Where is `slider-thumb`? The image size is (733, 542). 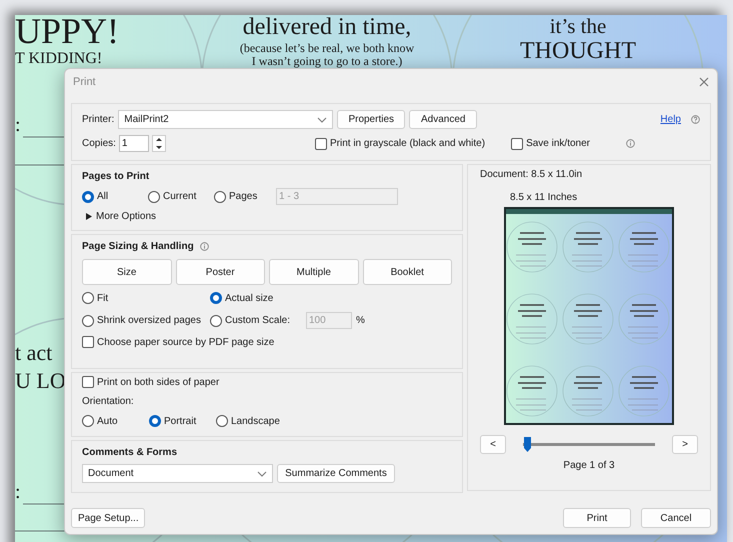 slider-thumb is located at coordinates (527, 444).